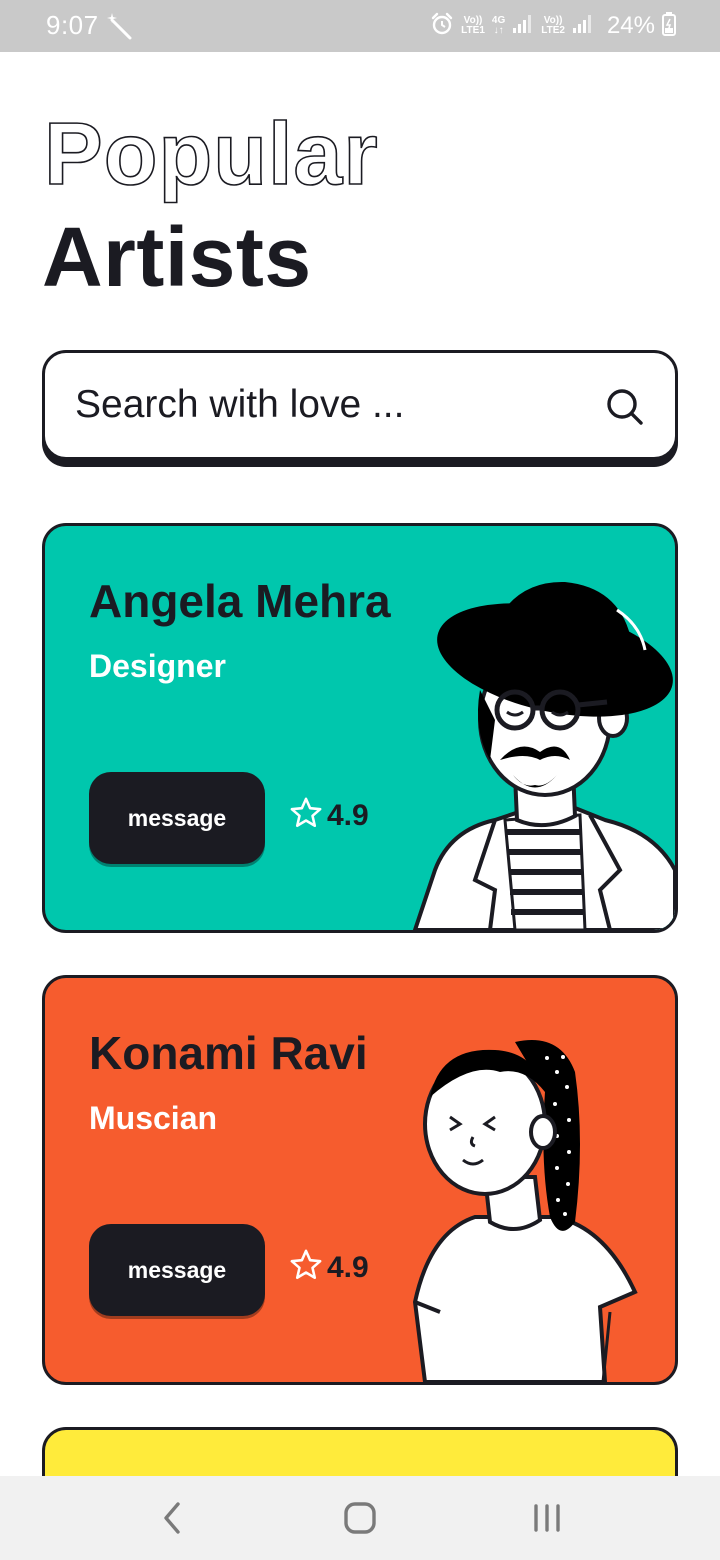 Image resolution: width=720 pixels, height=1560 pixels. What do you see at coordinates (625, 409) in the screenshot?
I see `search-icon` at bounding box center [625, 409].